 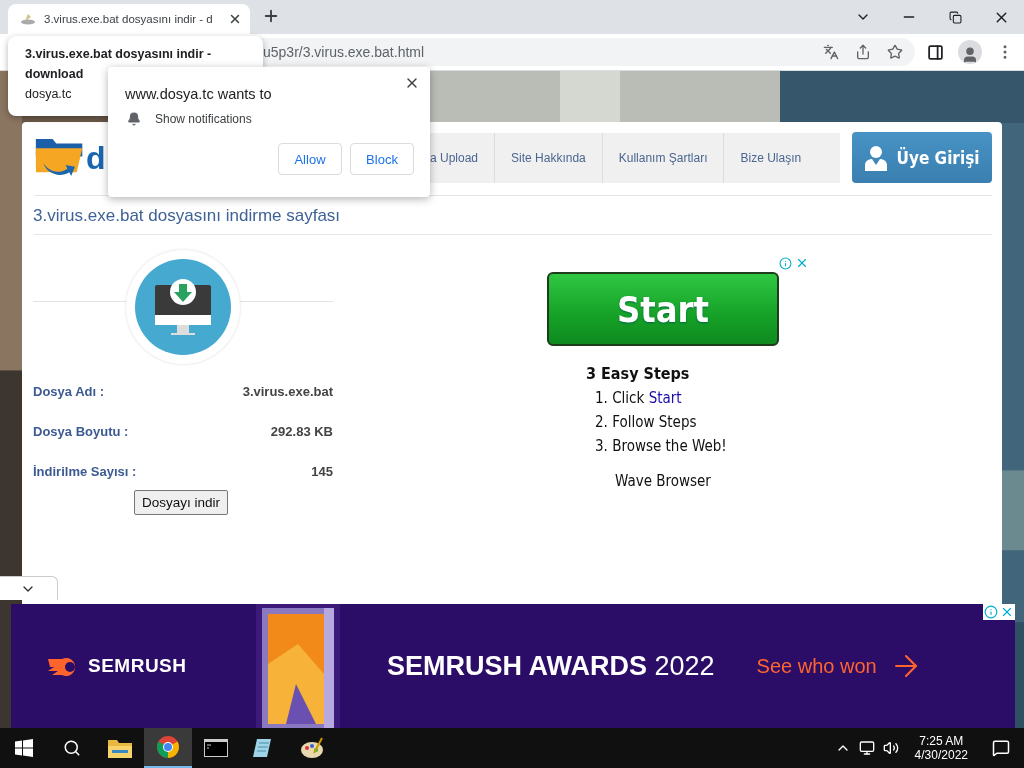 I want to click on tab-title: 3.virus.exe.bat dosyasını indir - d, so click(x=129, y=19).